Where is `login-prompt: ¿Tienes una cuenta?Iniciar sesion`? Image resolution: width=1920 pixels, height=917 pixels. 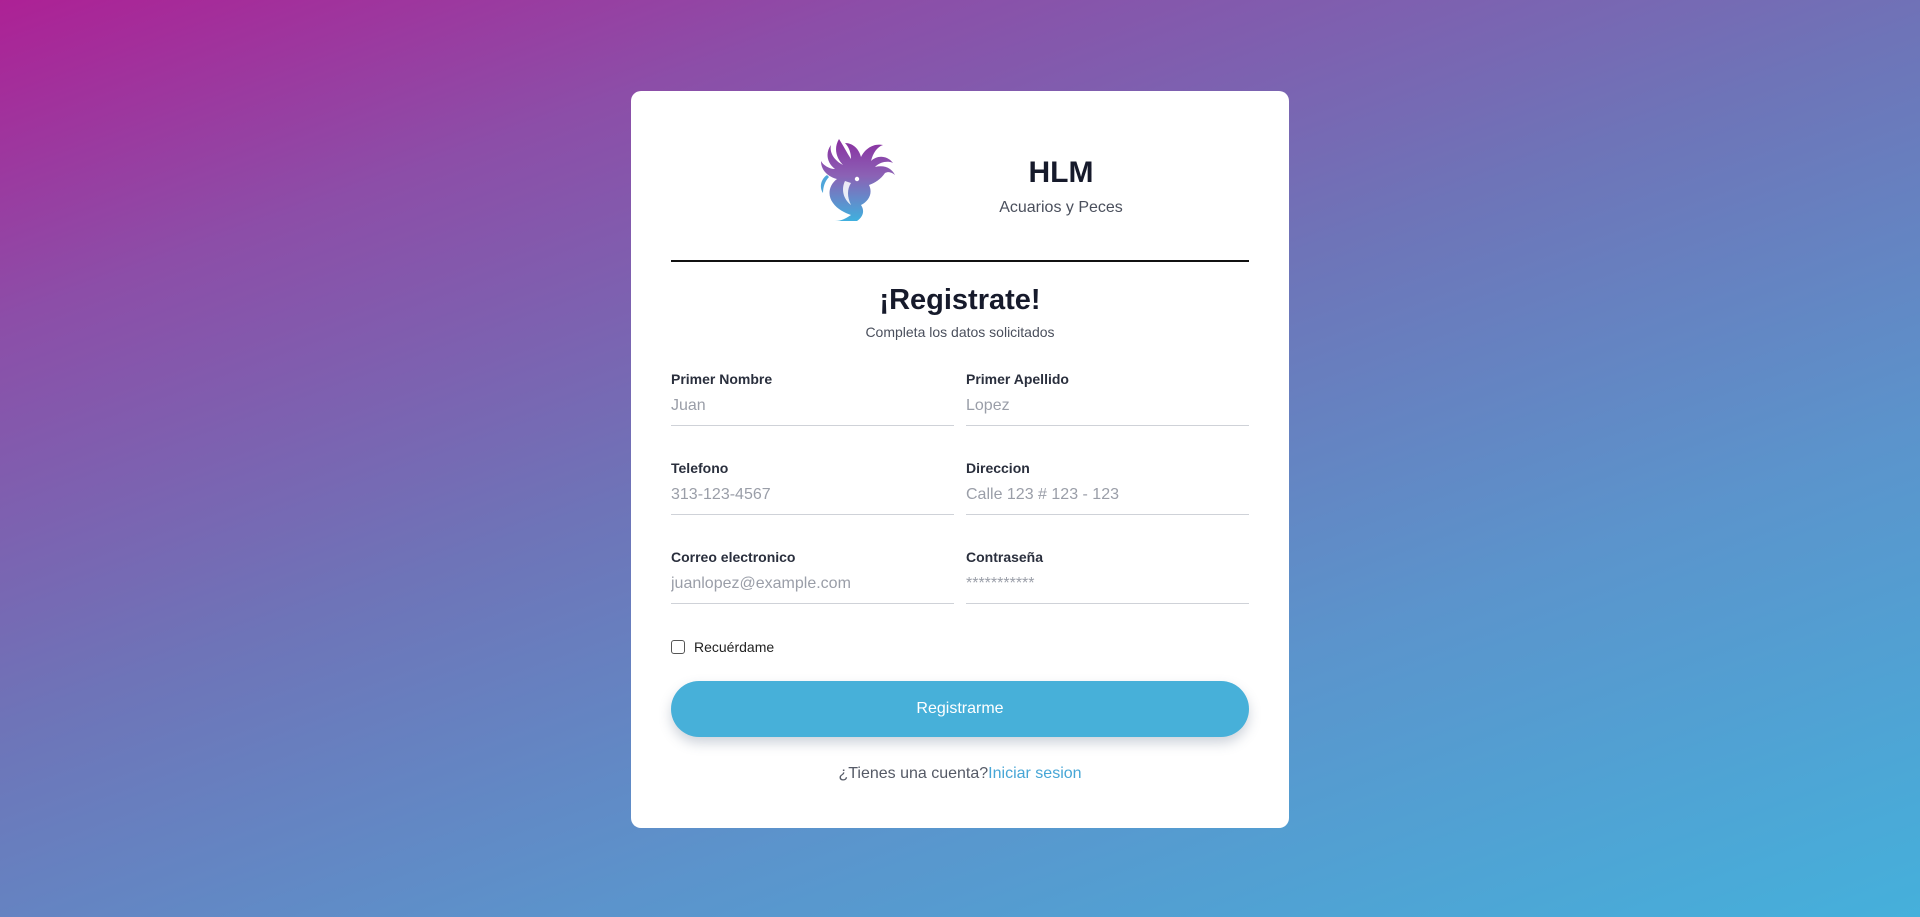 login-prompt: ¿Tienes una cuenta?Iniciar sesion is located at coordinates (960, 774).